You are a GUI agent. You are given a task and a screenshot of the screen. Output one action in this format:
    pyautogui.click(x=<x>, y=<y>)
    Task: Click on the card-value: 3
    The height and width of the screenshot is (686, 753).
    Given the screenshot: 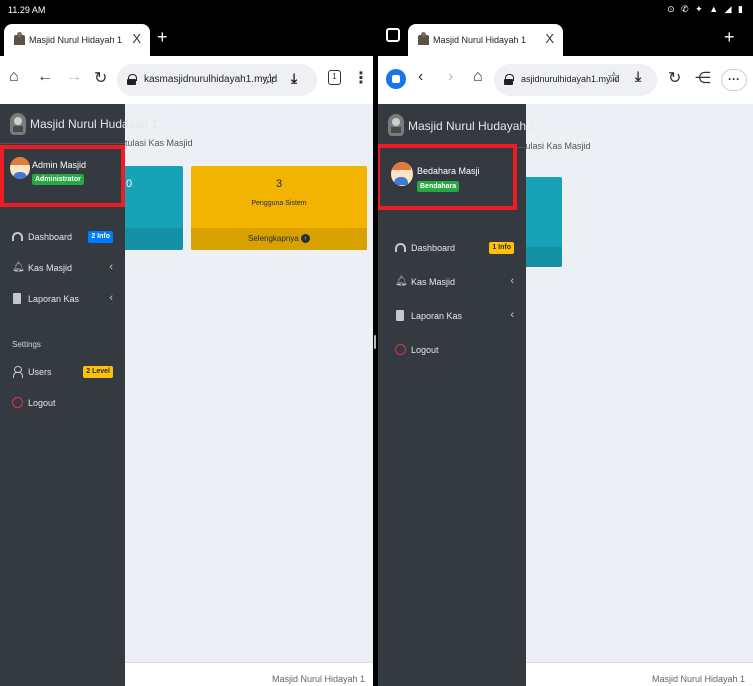 What is the action you would take?
    pyautogui.click(x=279, y=184)
    